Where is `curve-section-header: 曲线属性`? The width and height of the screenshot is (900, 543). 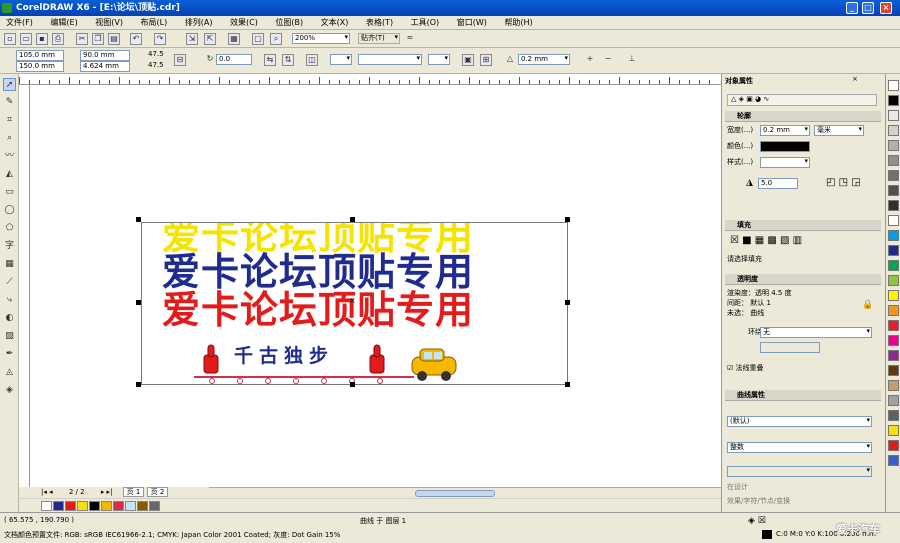
curve-section-header: 曲线属性 is located at coordinates (803, 395).